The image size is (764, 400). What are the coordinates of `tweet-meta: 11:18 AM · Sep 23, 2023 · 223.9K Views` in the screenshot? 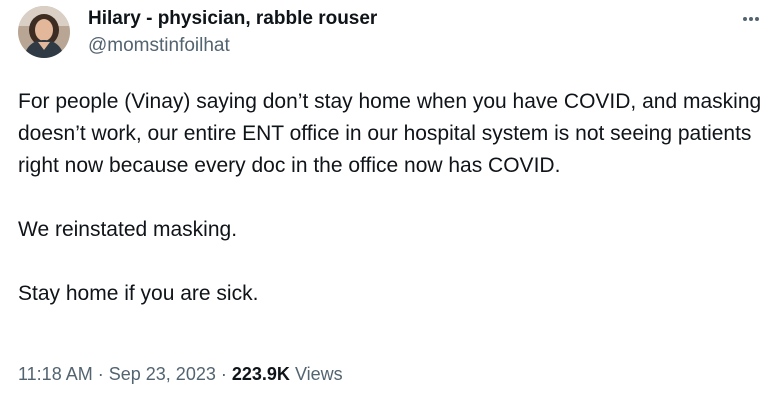 It's located at (180, 374).